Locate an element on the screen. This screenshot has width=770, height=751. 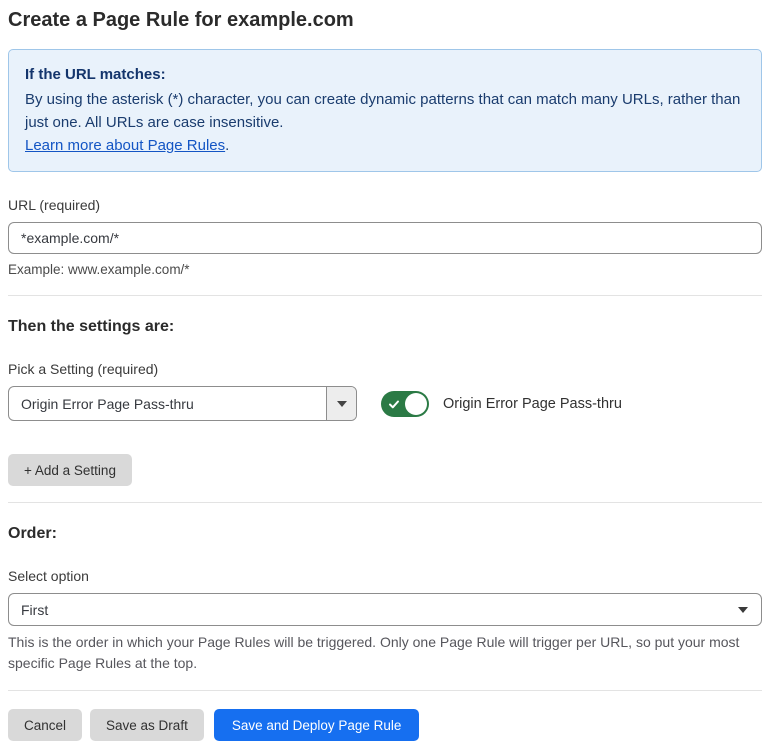
order-select-value: First is located at coordinates (35, 609).